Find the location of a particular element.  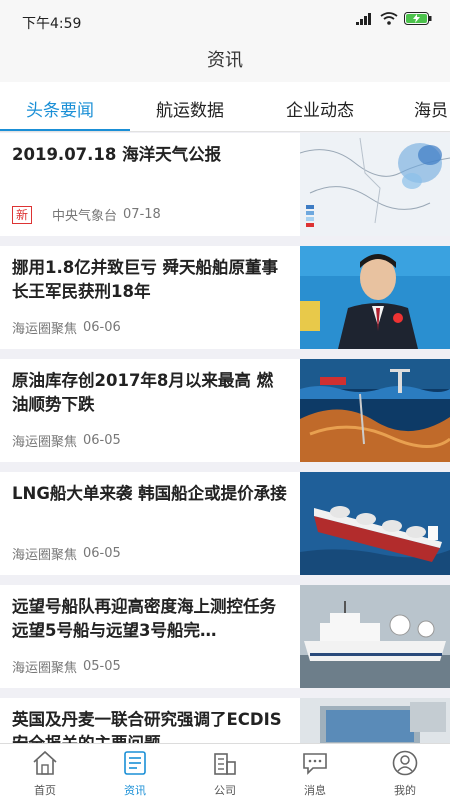

nav-messages: 消息 is located at coordinates (315, 774).